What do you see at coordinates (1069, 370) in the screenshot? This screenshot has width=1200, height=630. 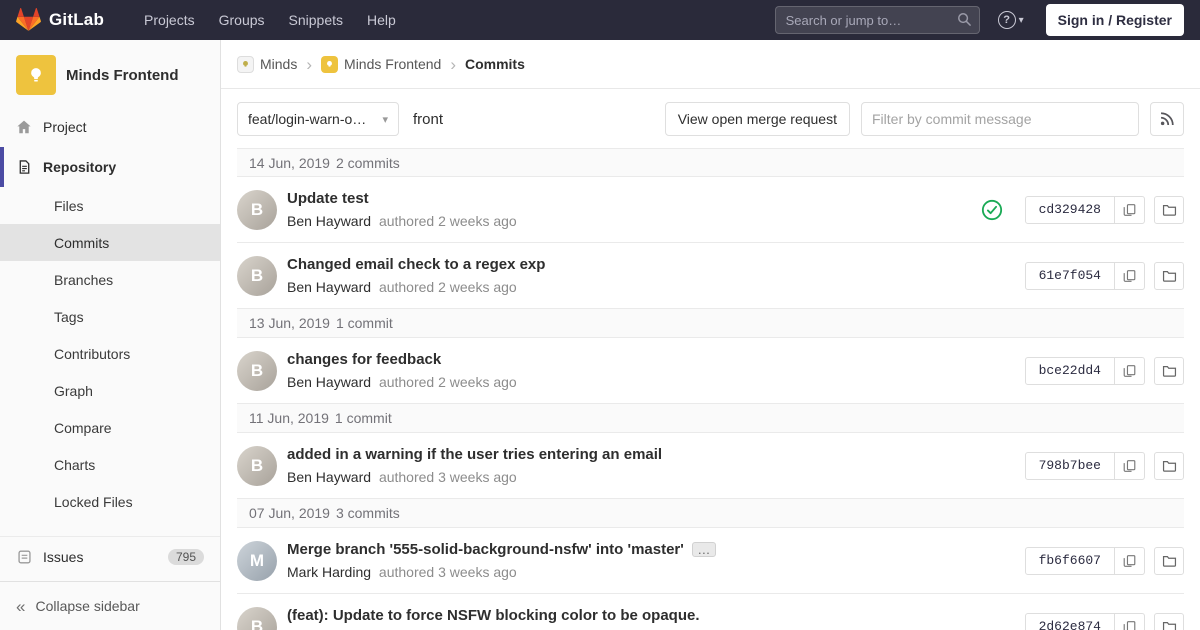 I see `commit-sha: bce22dd4` at bounding box center [1069, 370].